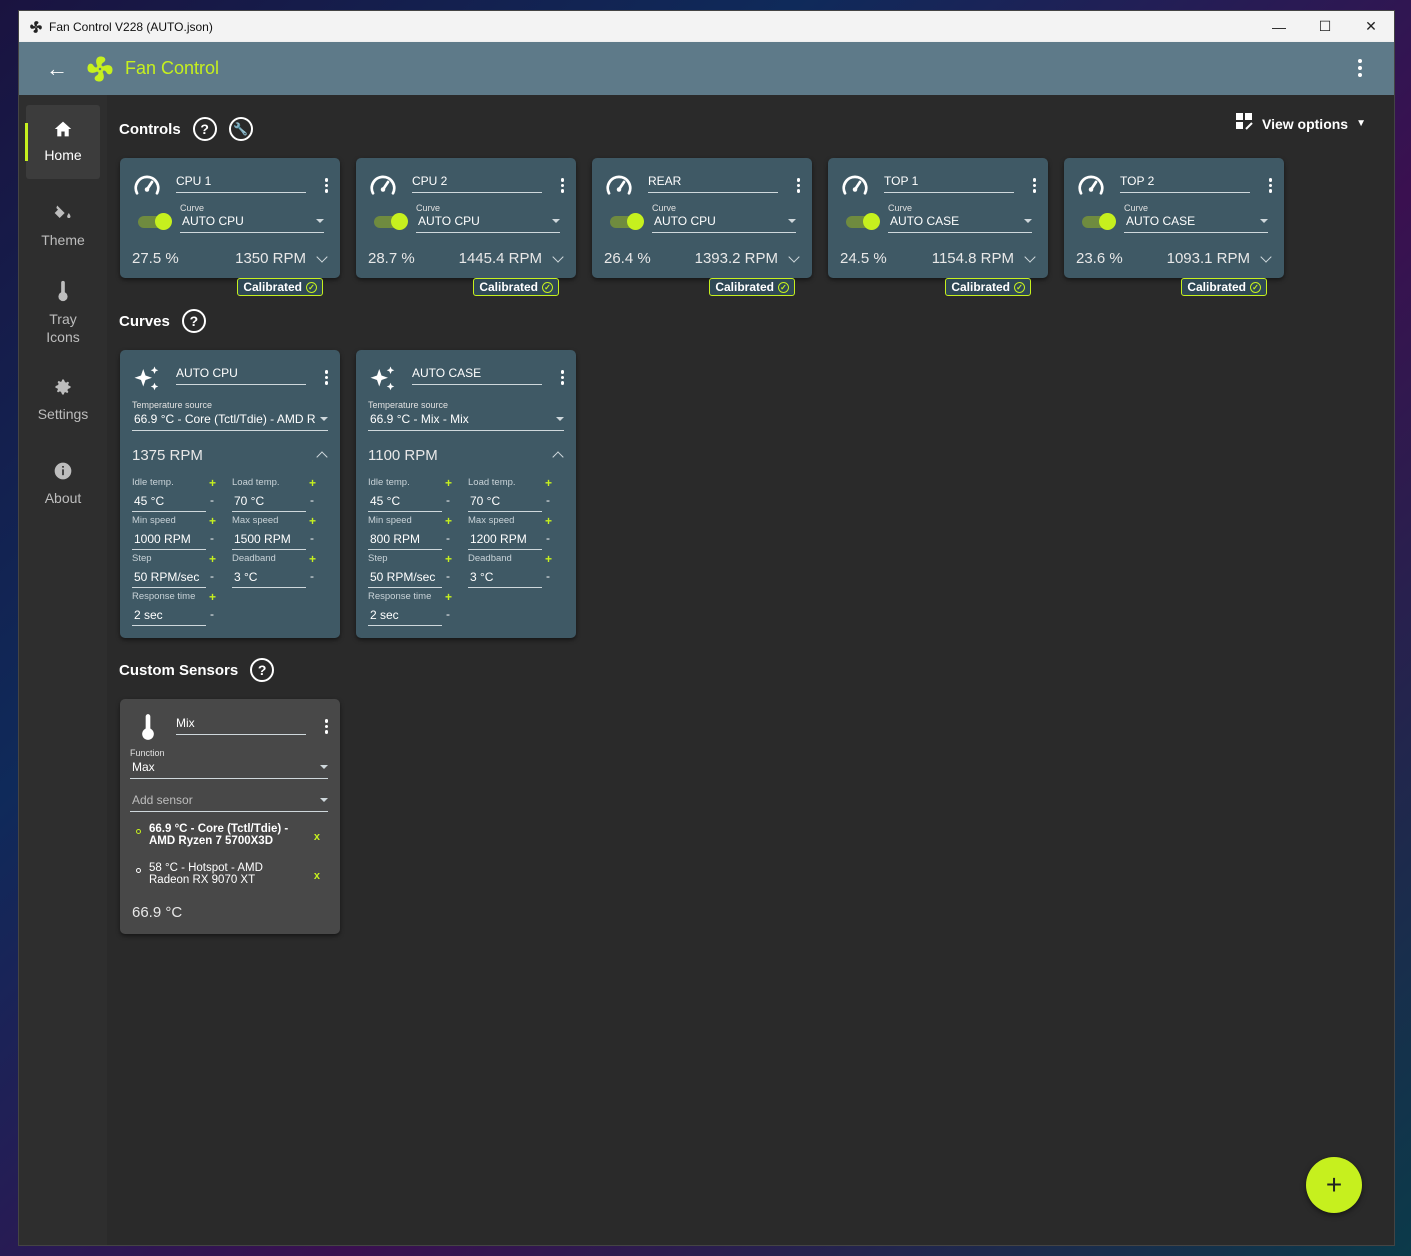  What do you see at coordinates (241, 725) in the screenshot?
I see `sensor-name: Mix` at bounding box center [241, 725].